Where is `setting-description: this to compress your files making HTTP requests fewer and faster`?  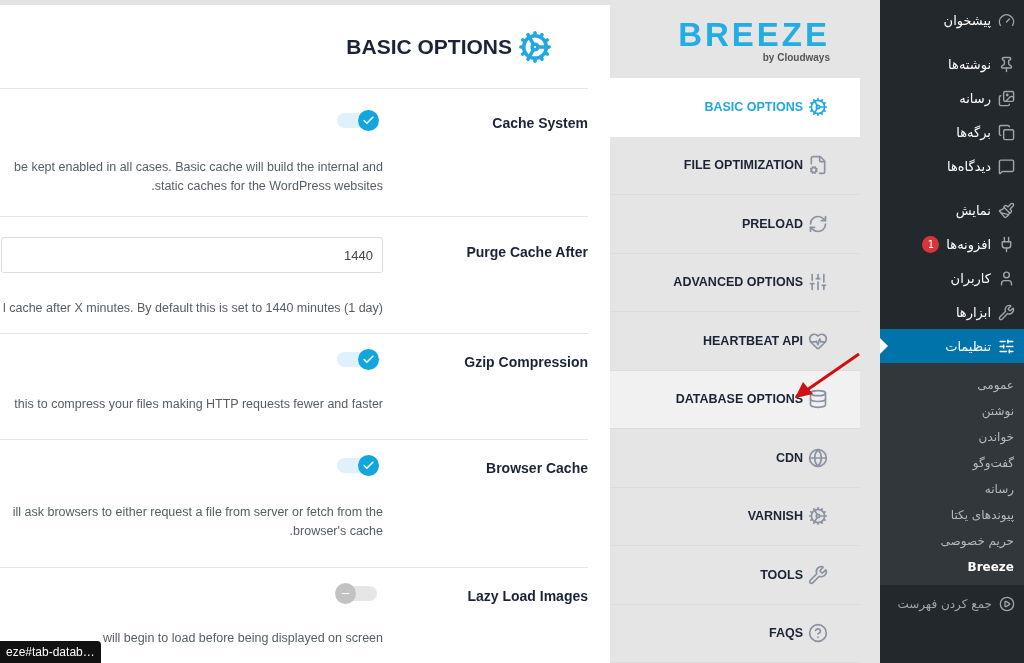
setting-description: this to compress your files making HTTP requests fewer and faster is located at coordinates (198, 404).